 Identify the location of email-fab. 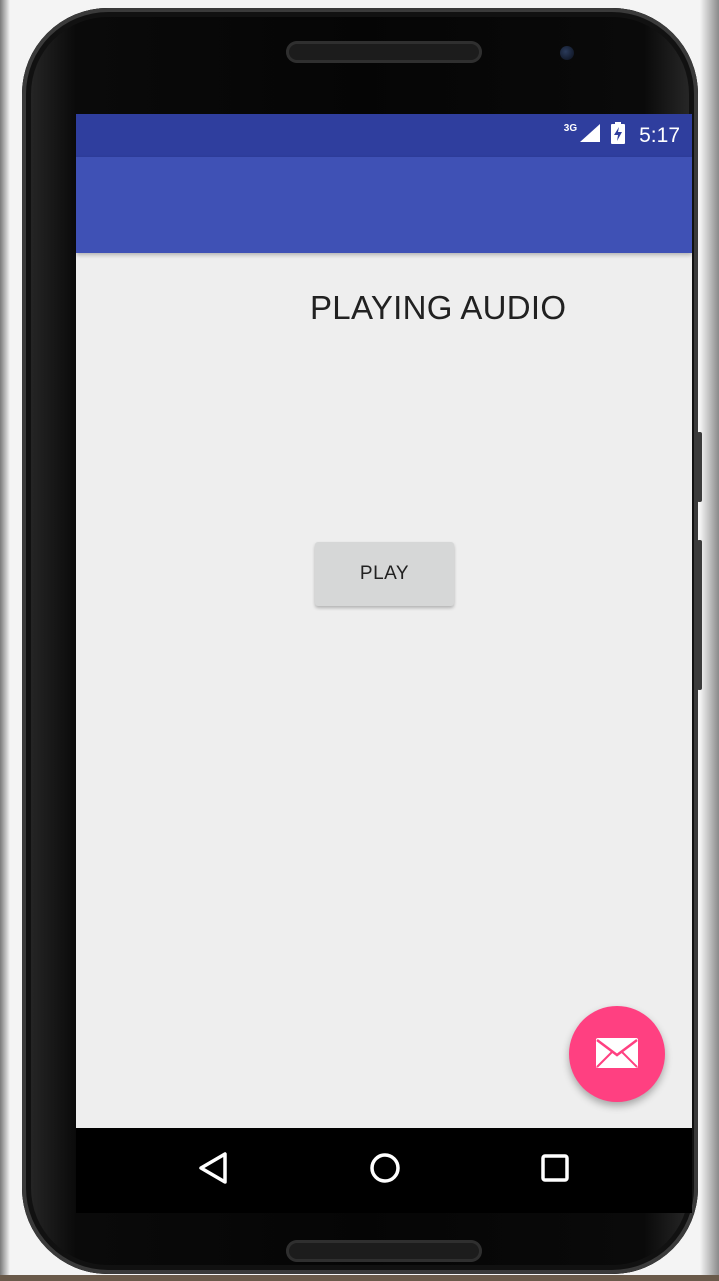
(617, 1054).